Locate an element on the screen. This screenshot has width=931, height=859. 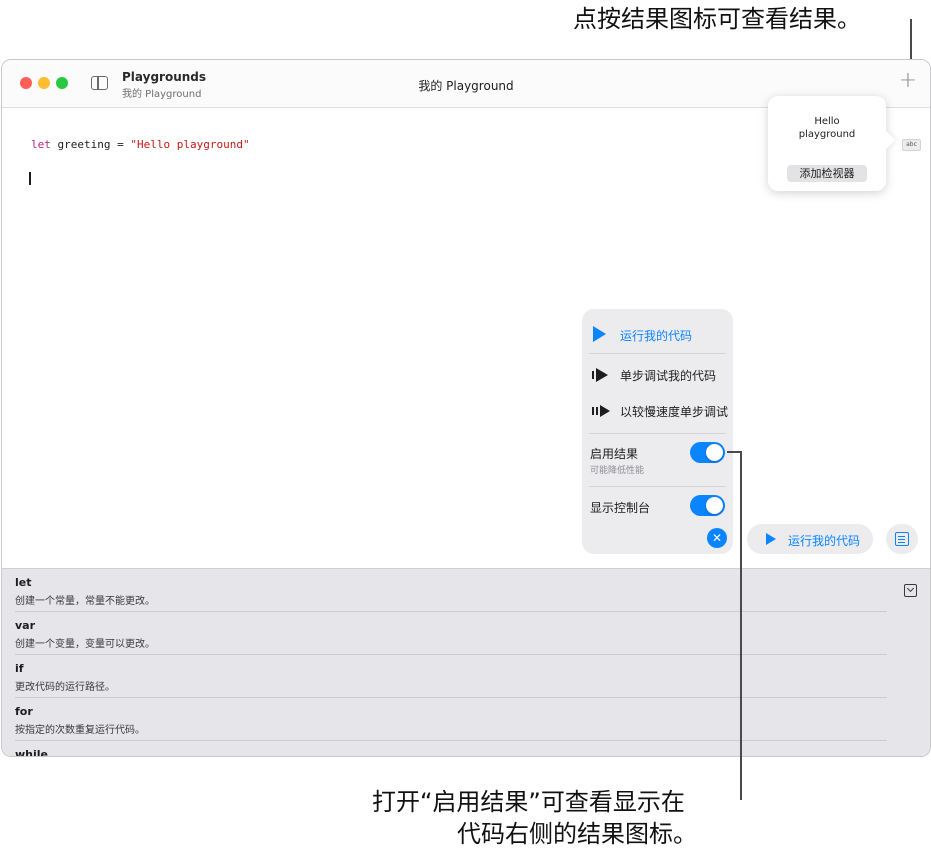
keyword-item: if 更改代码的运行路径。 is located at coordinates (451, 676).